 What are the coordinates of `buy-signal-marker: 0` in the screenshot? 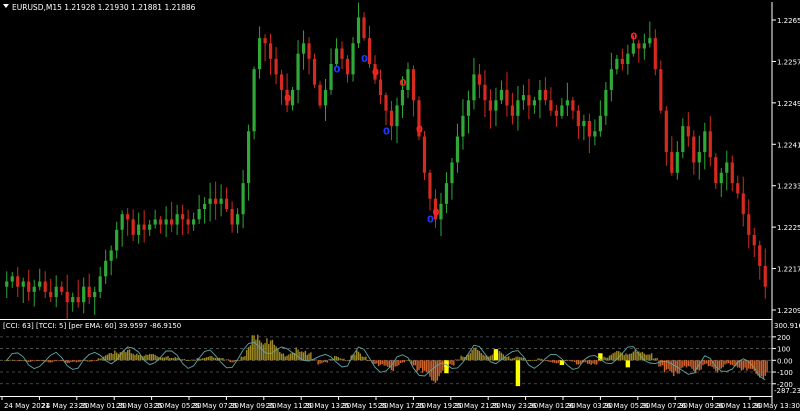 It's located at (364, 59).